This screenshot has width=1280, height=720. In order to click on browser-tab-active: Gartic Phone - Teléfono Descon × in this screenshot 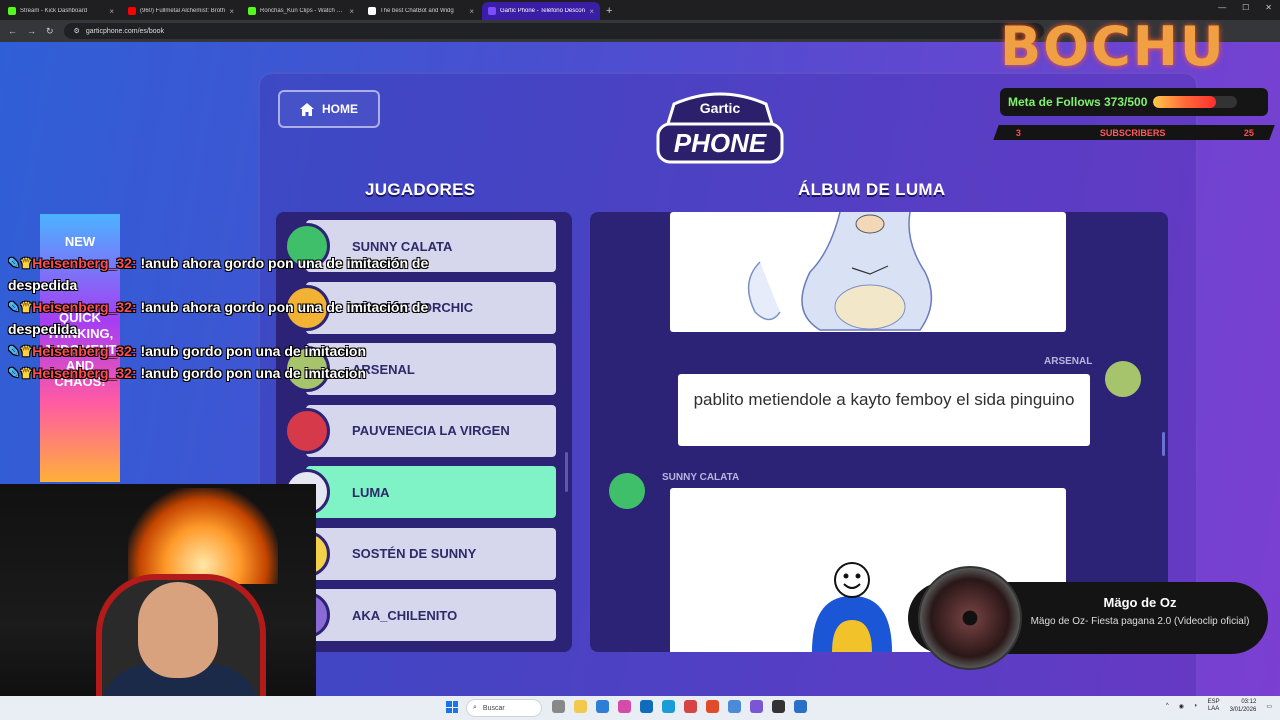, I will do `click(541, 11)`.